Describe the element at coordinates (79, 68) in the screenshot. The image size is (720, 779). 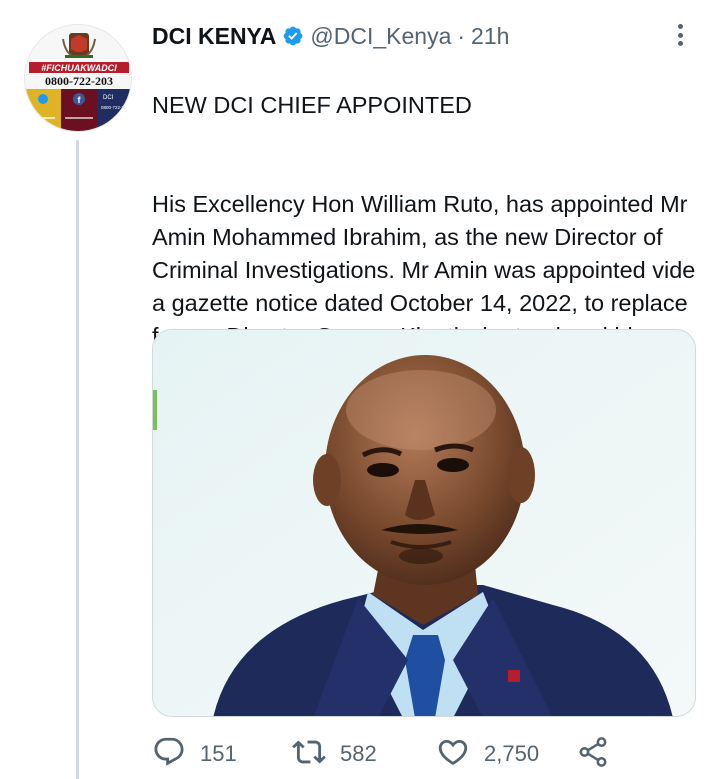
I see `hashtag-text: #FICHUAKWADCI` at that location.